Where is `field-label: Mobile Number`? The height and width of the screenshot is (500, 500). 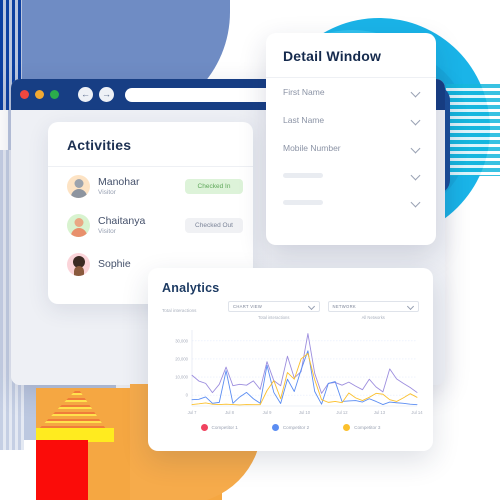
field-label: Mobile Number is located at coordinates (312, 148).